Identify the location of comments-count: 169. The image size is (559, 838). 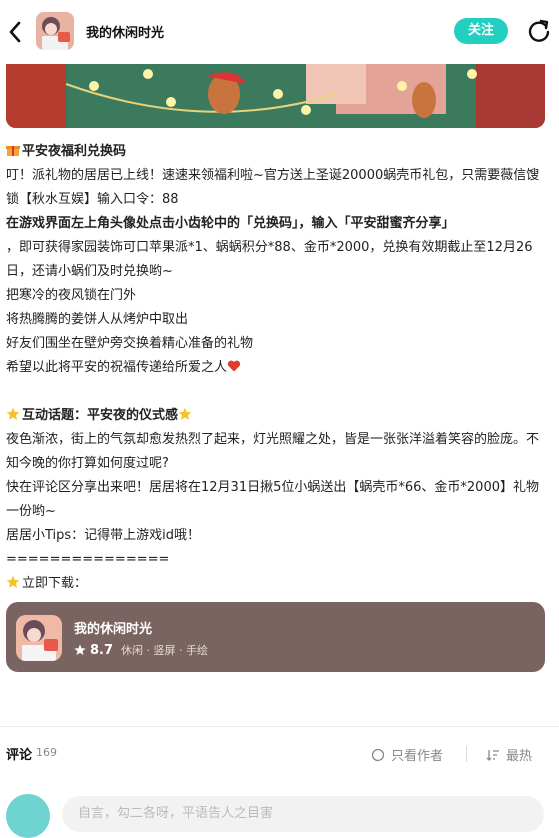
(46, 752).